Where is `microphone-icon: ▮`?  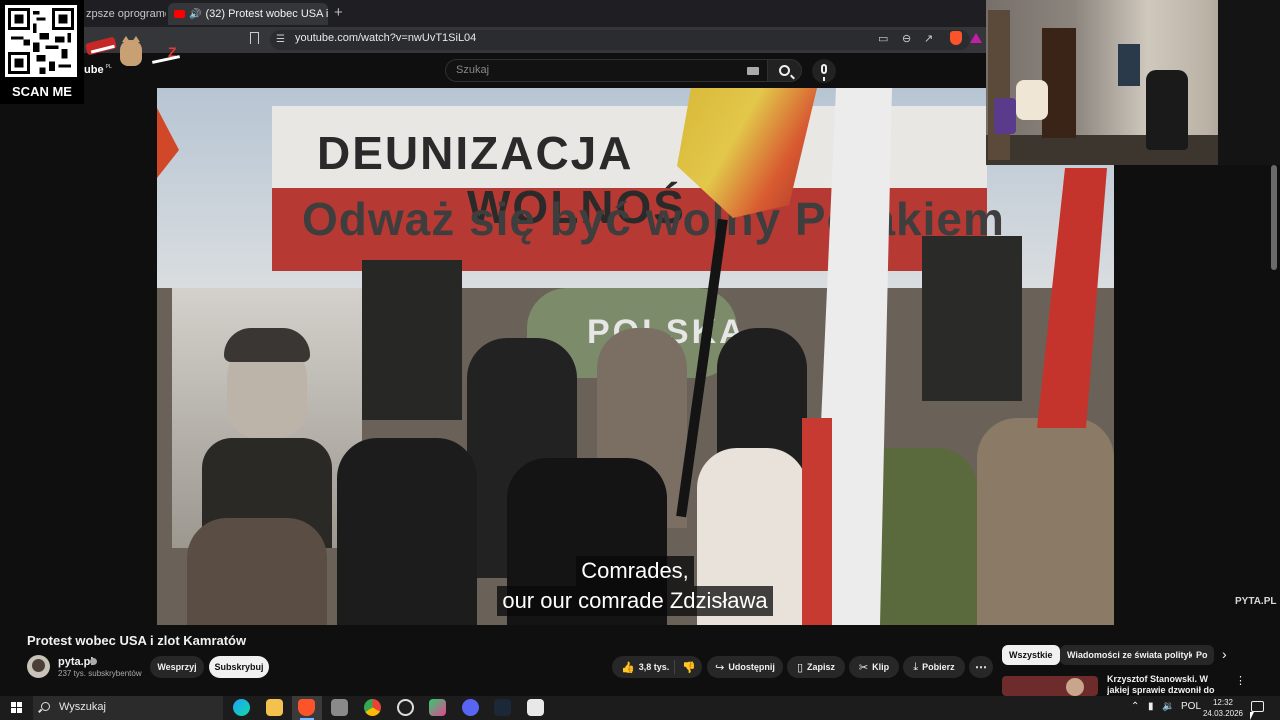
microphone-icon: ▮ is located at coordinates (1151, 706).